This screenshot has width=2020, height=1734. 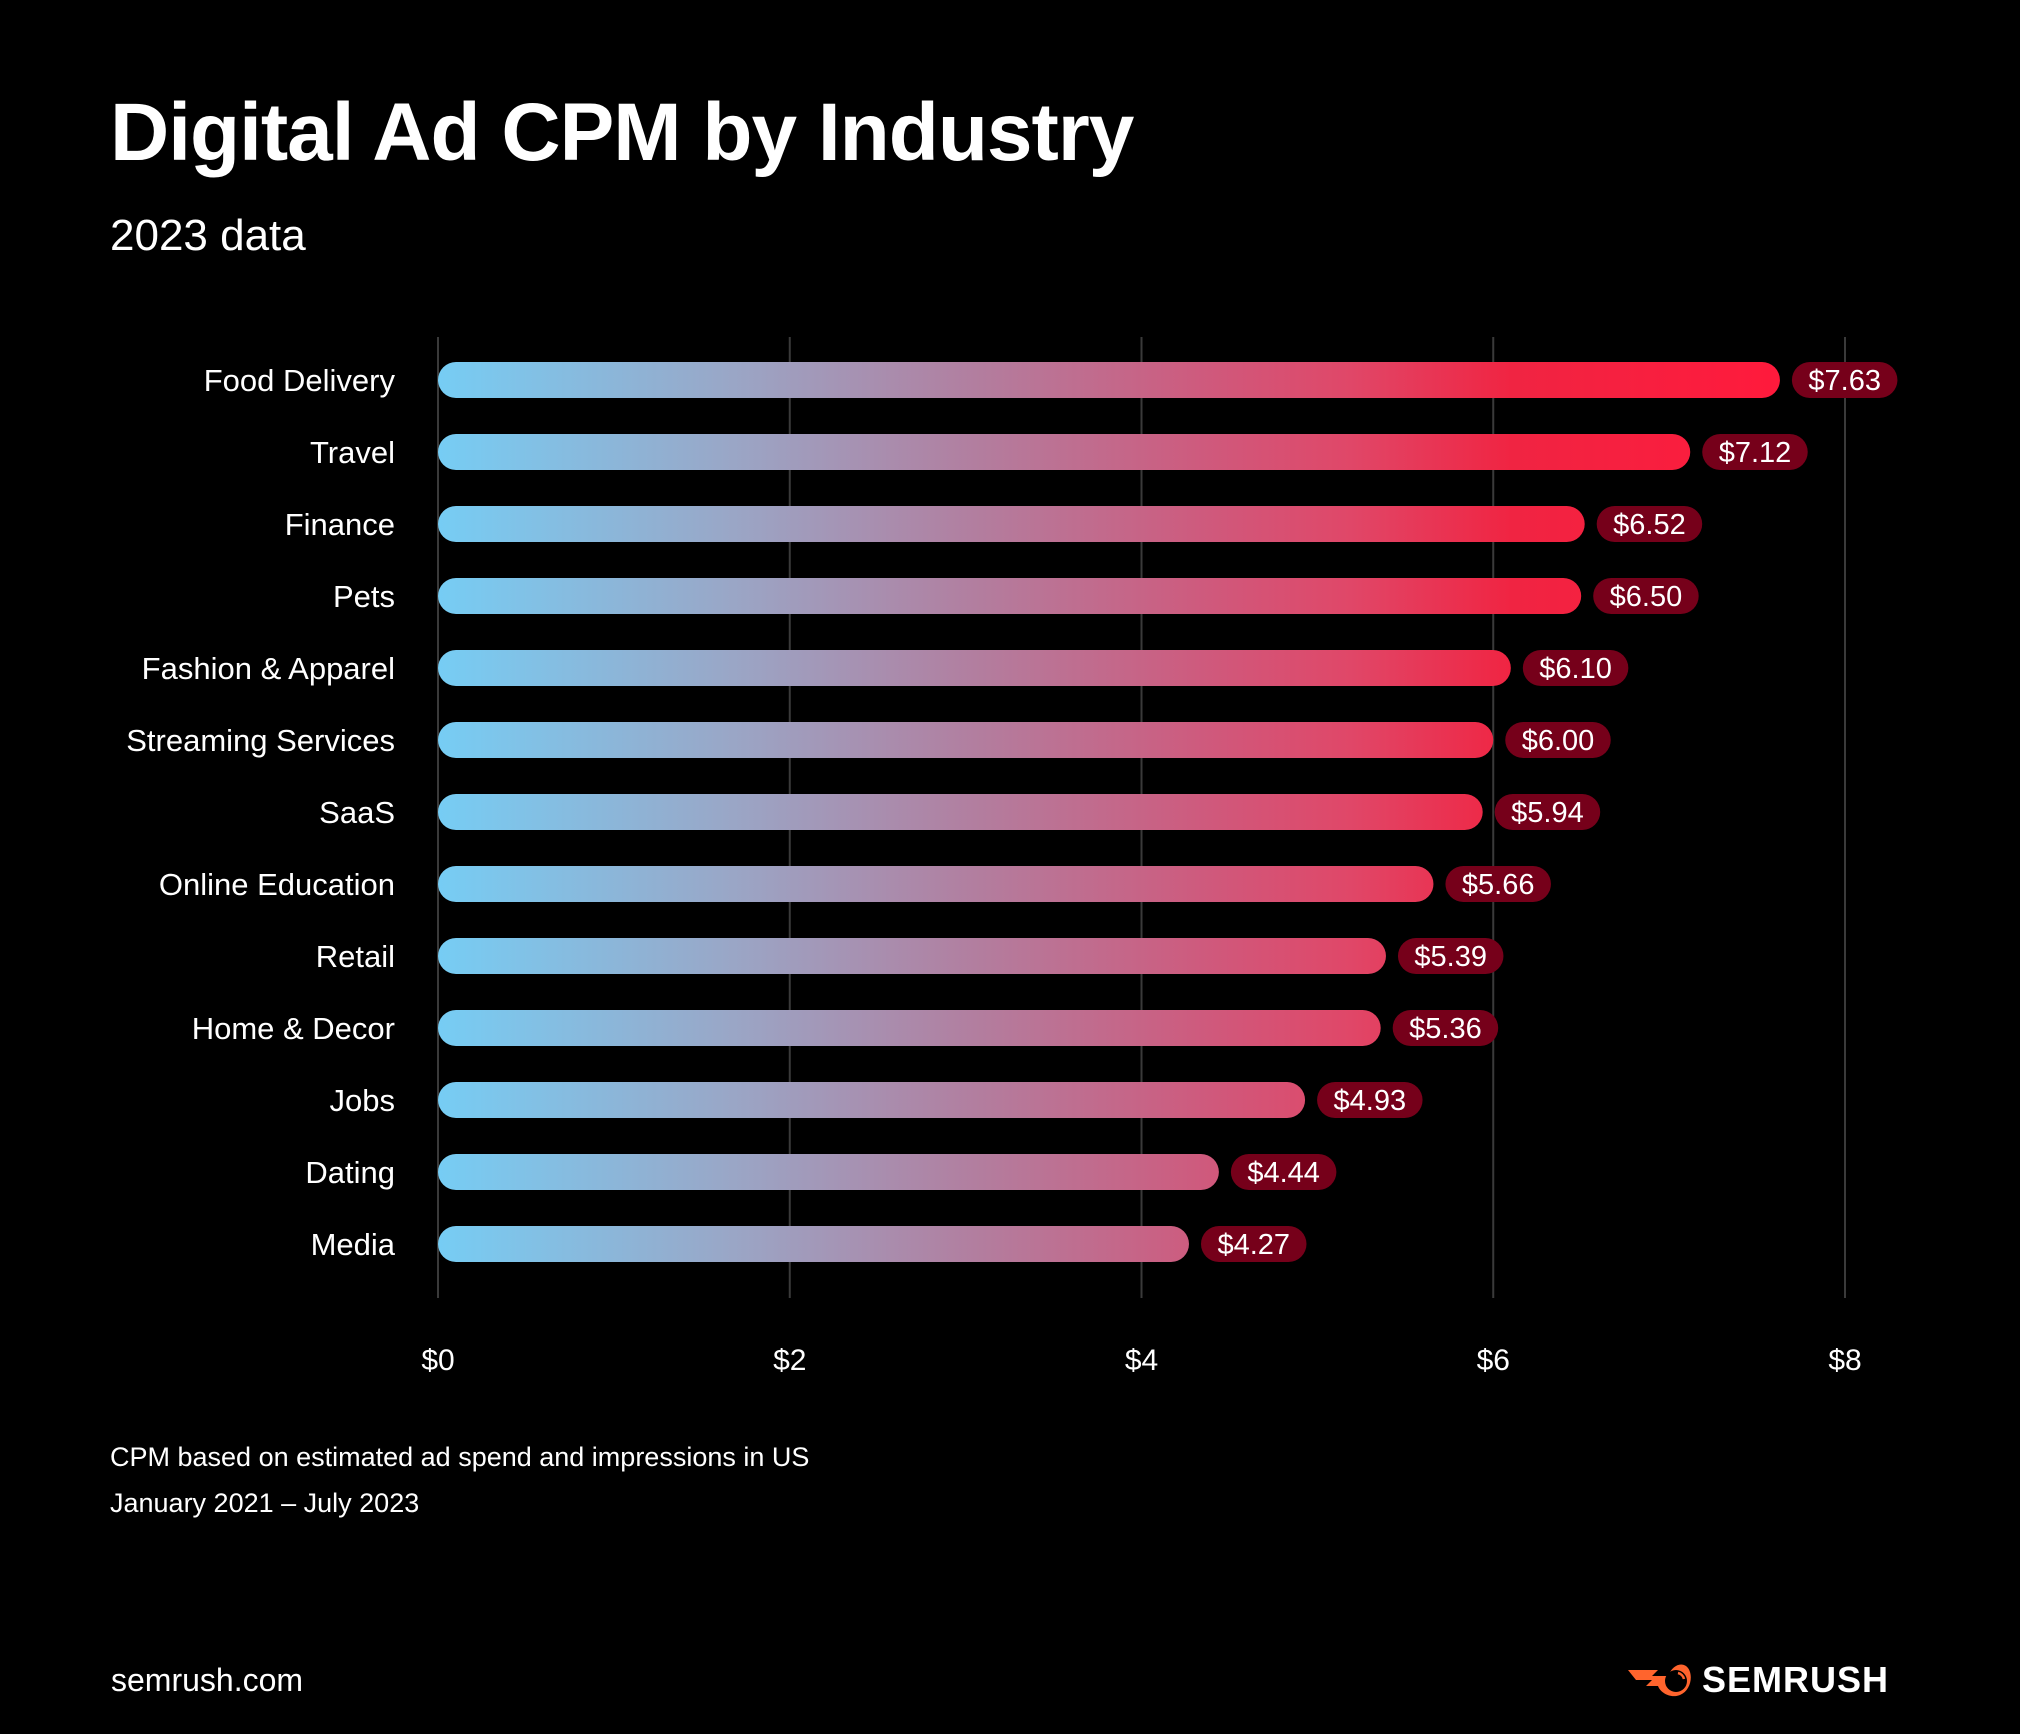 I want to click on bar-row: SaaS $5.94, so click(x=960, y=812).